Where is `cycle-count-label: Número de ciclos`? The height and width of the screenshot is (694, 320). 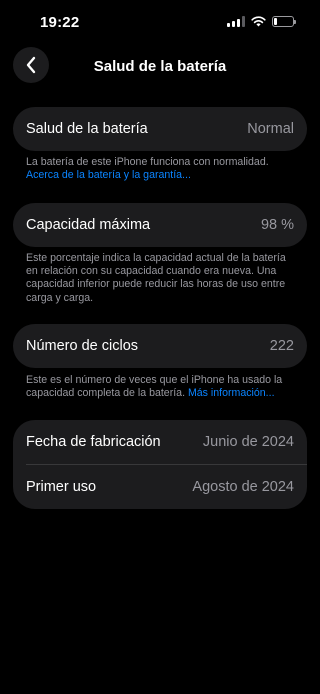 cycle-count-label: Número de ciclos is located at coordinates (82, 346).